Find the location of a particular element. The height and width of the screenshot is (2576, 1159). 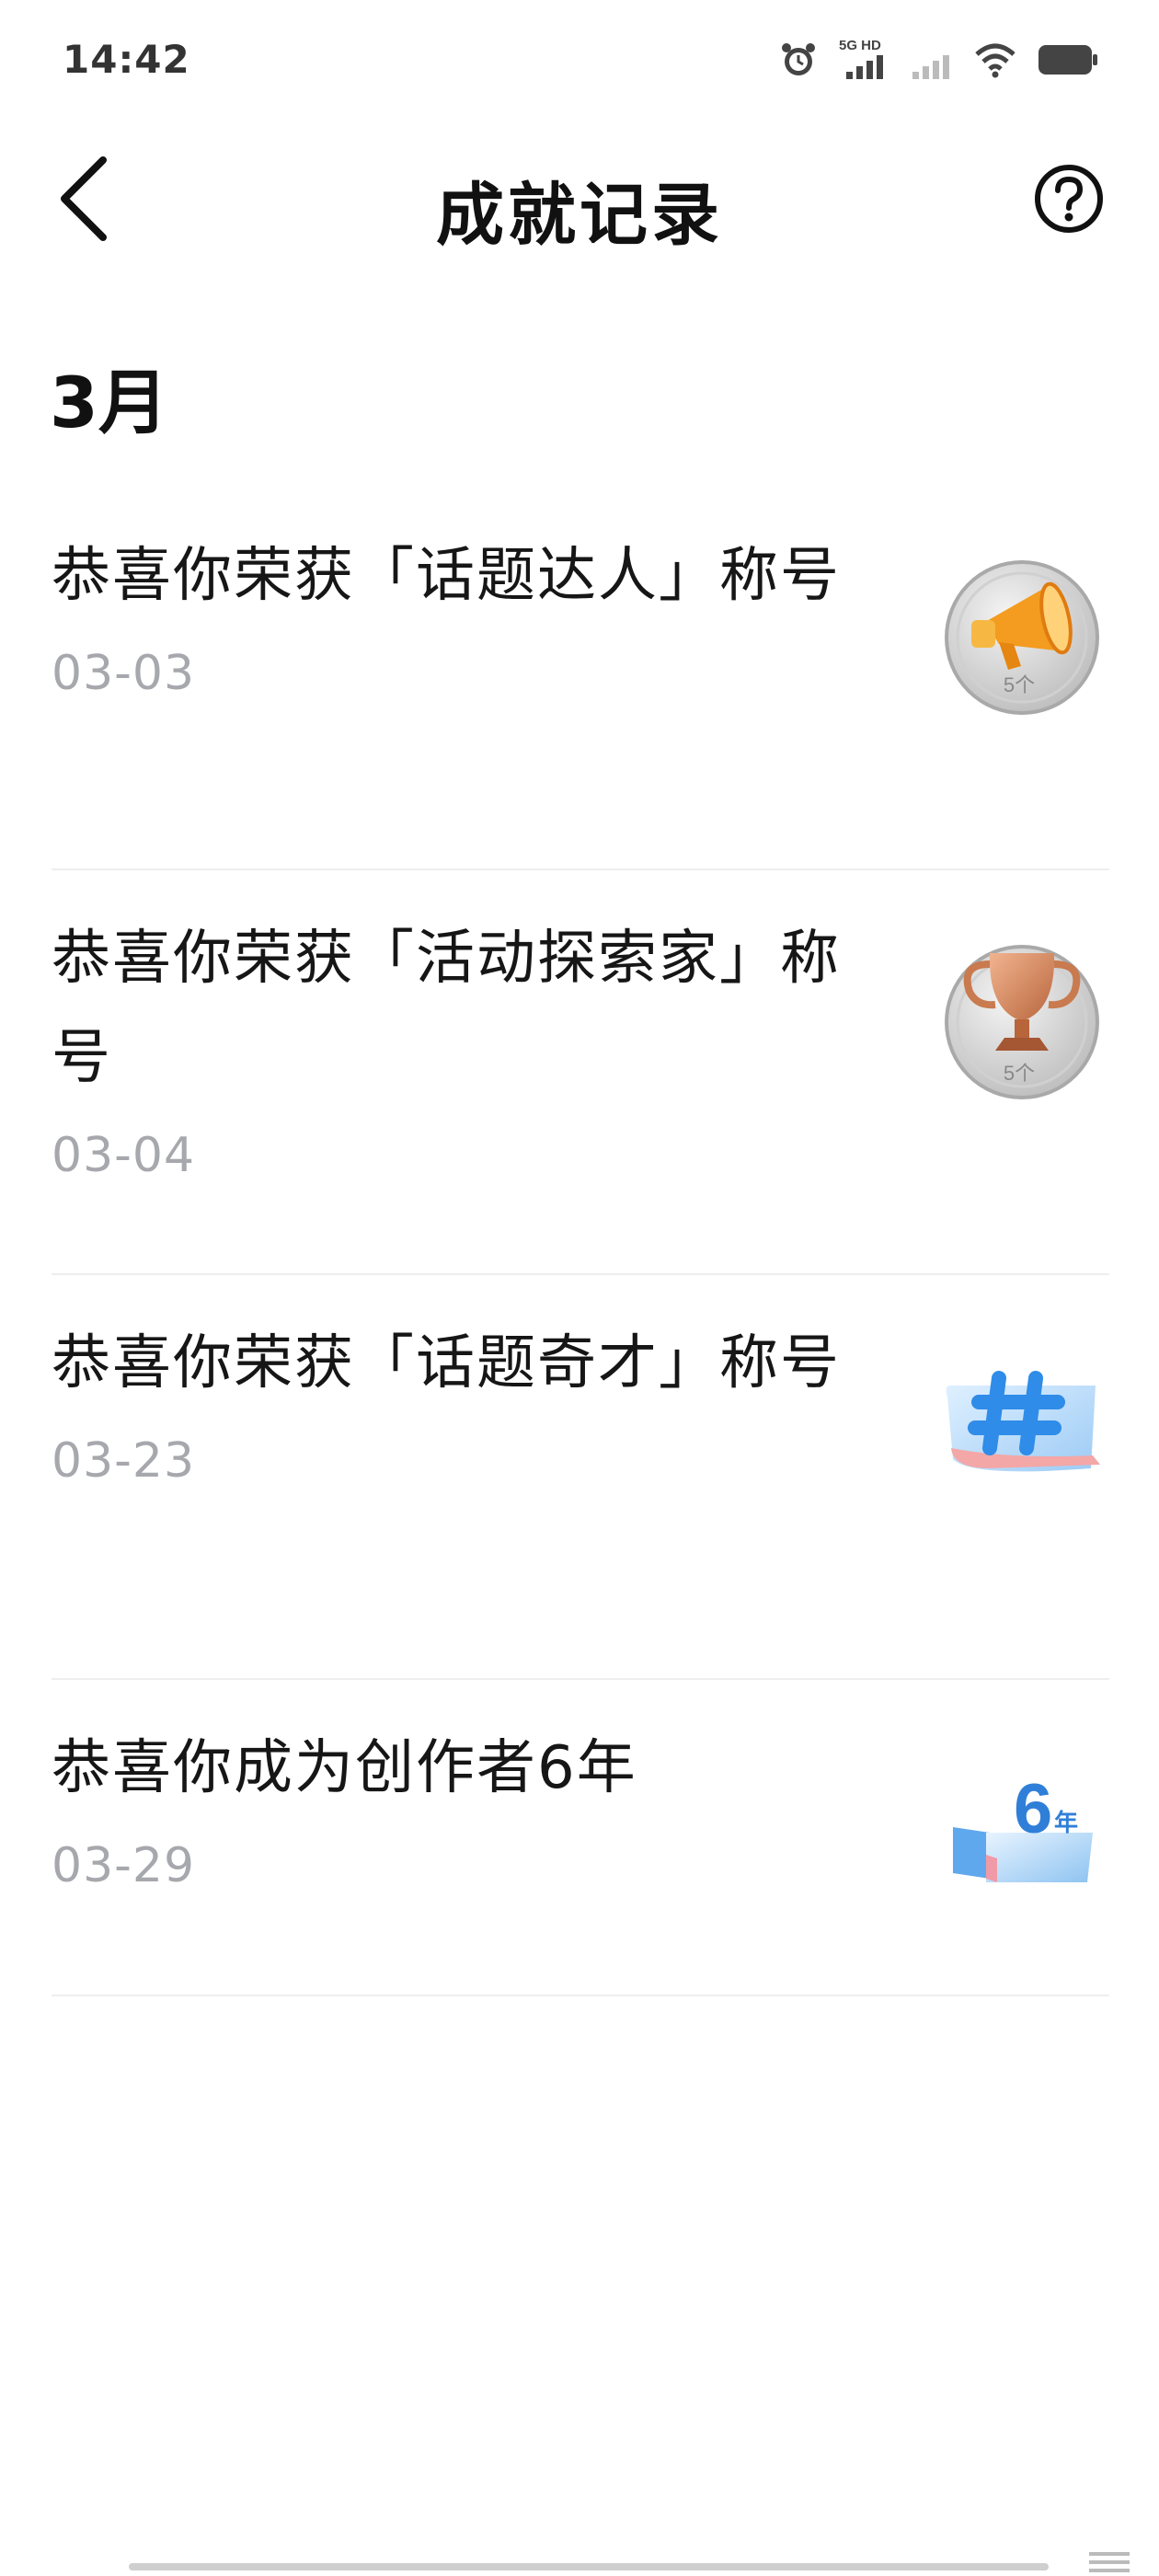

question-circle-icon is located at coordinates (1069, 199).